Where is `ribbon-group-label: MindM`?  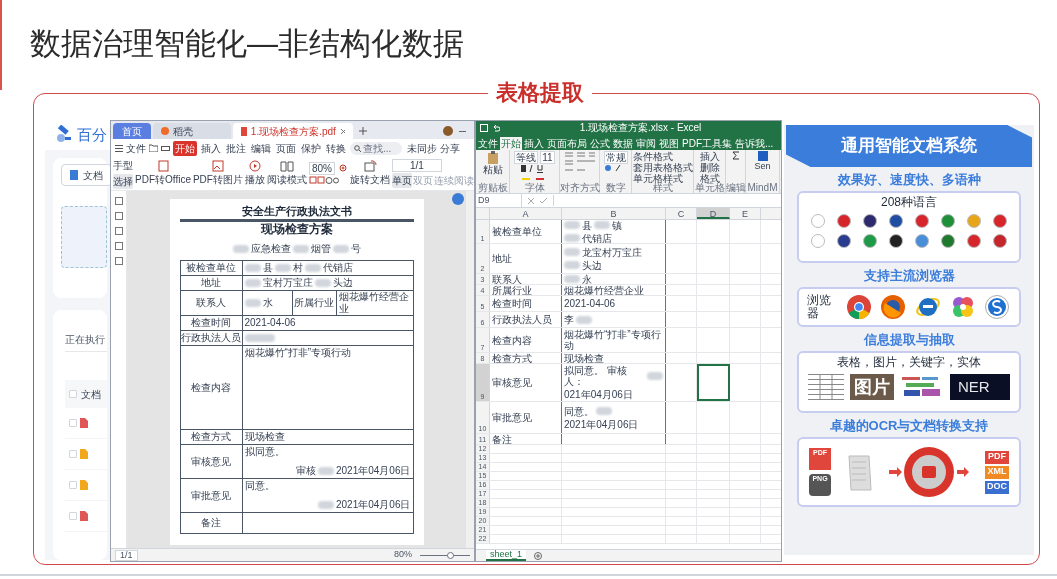
ribbon-group-label: MindM is located at coordinates (762, 188).